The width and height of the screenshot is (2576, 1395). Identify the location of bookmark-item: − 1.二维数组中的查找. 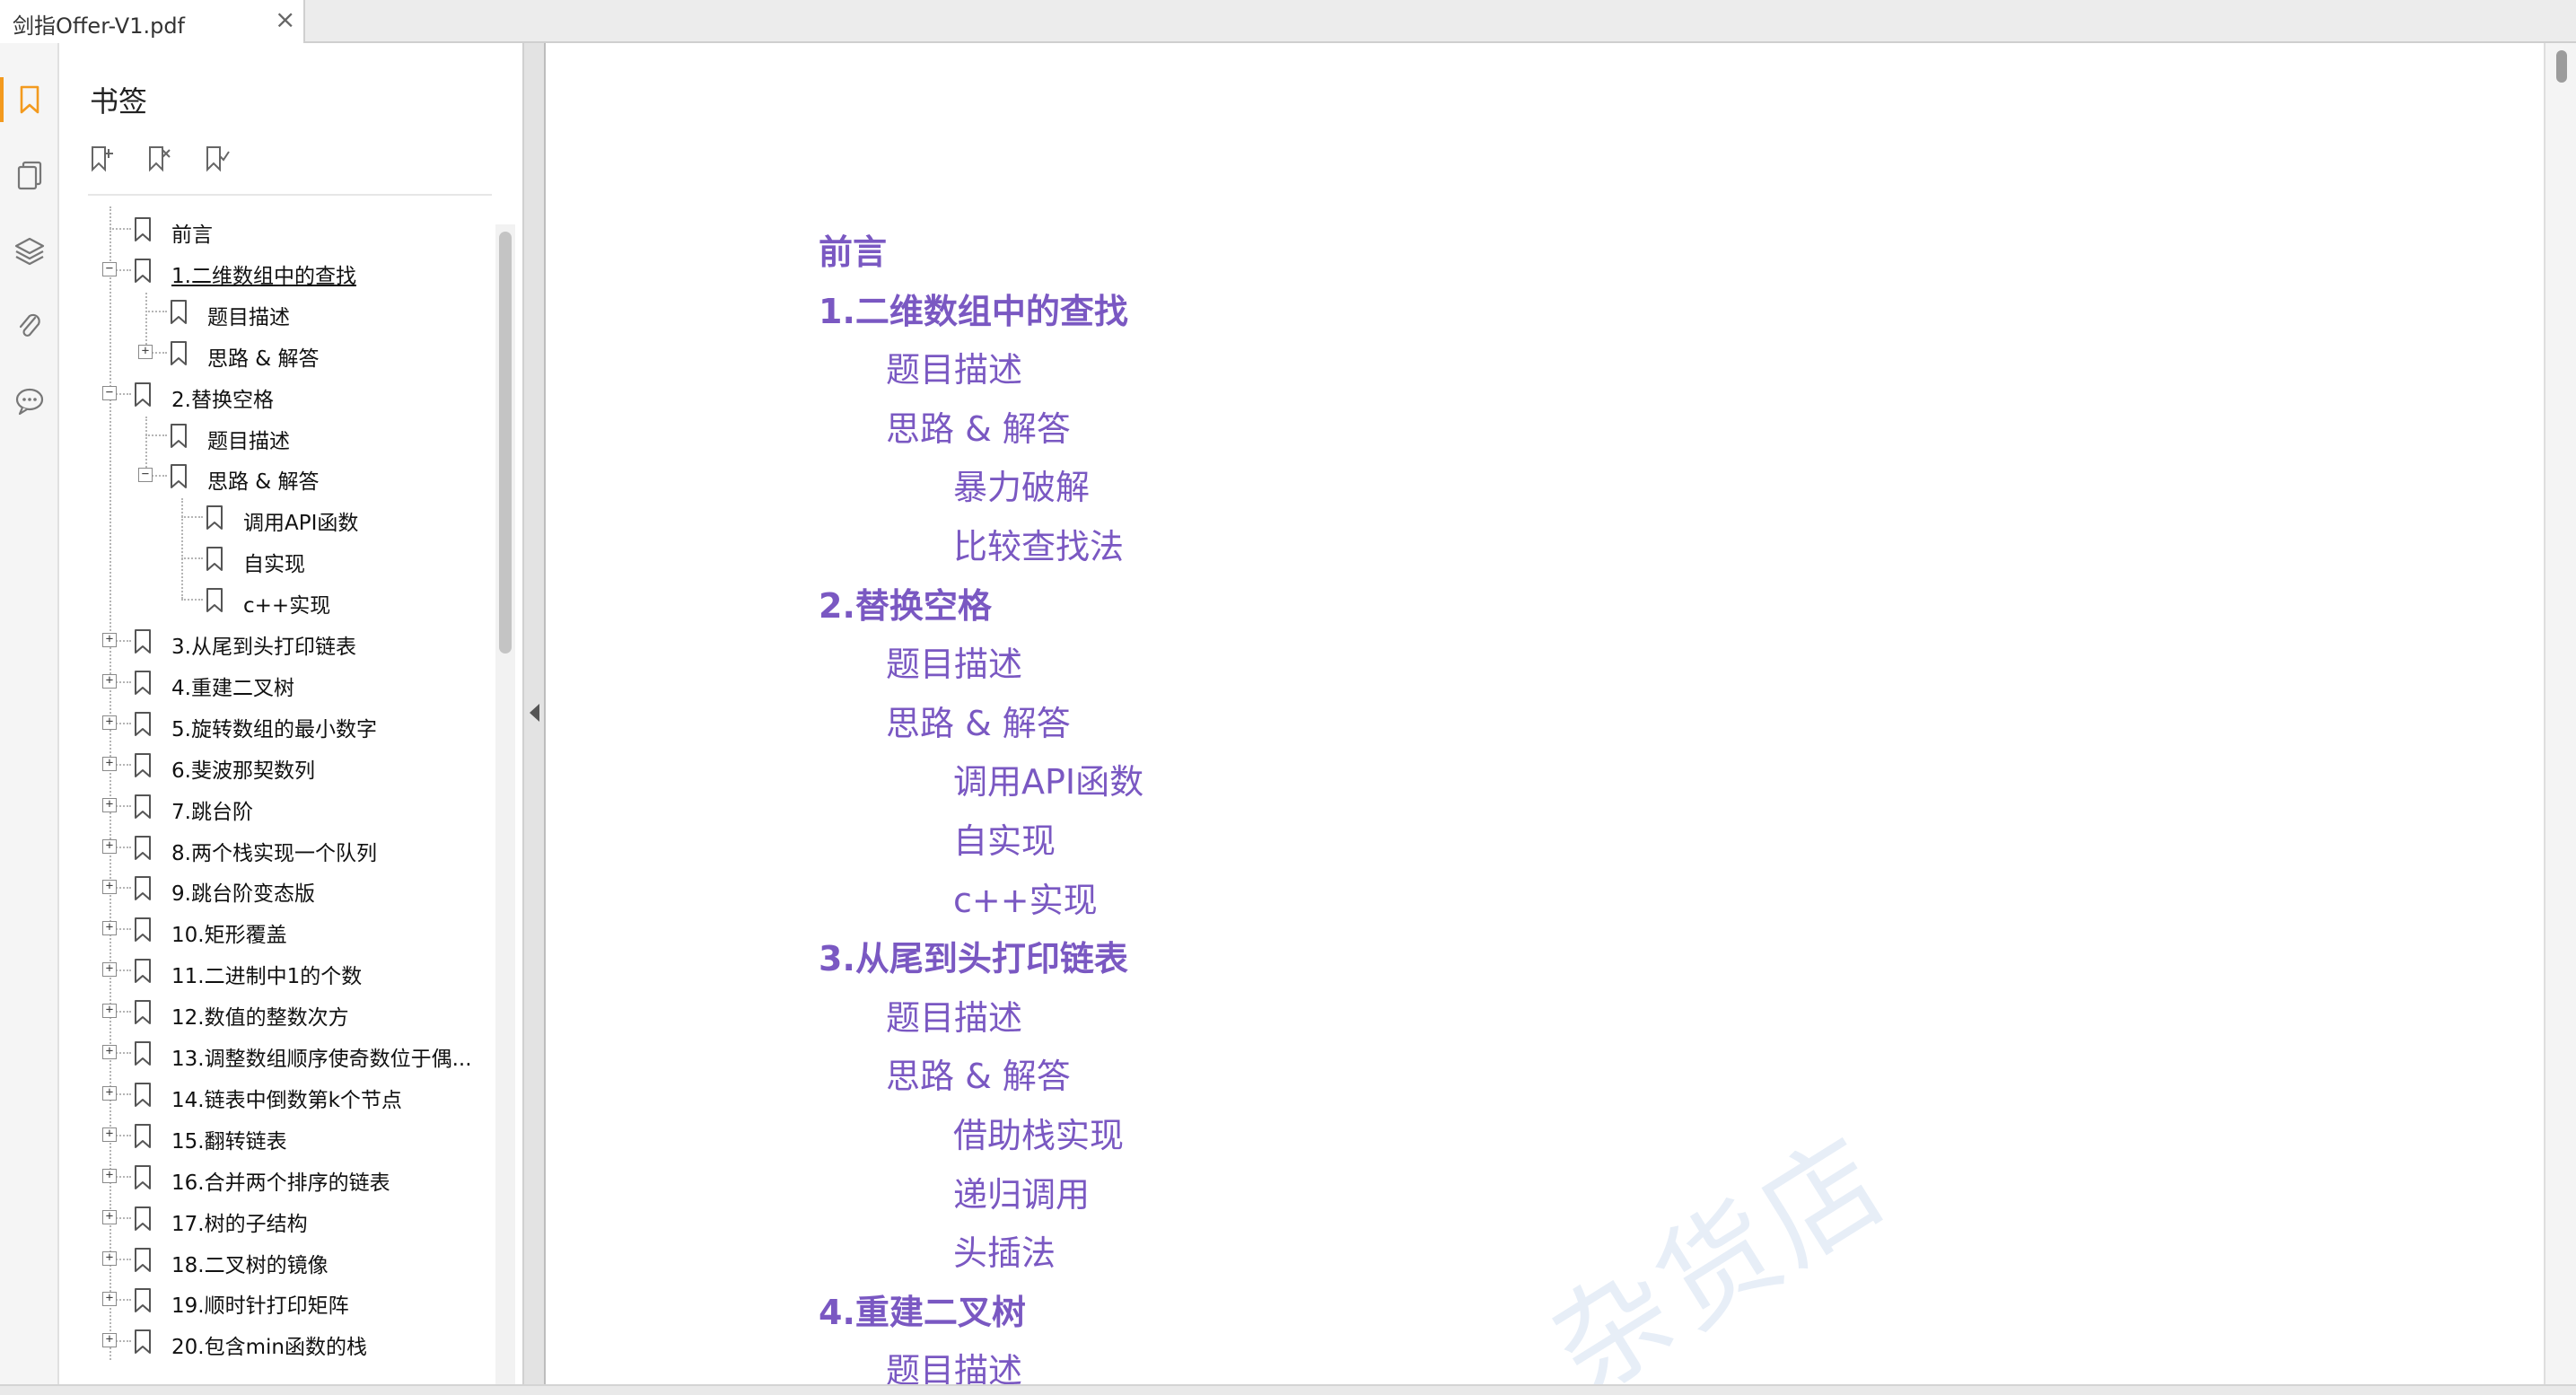
(283, 271).